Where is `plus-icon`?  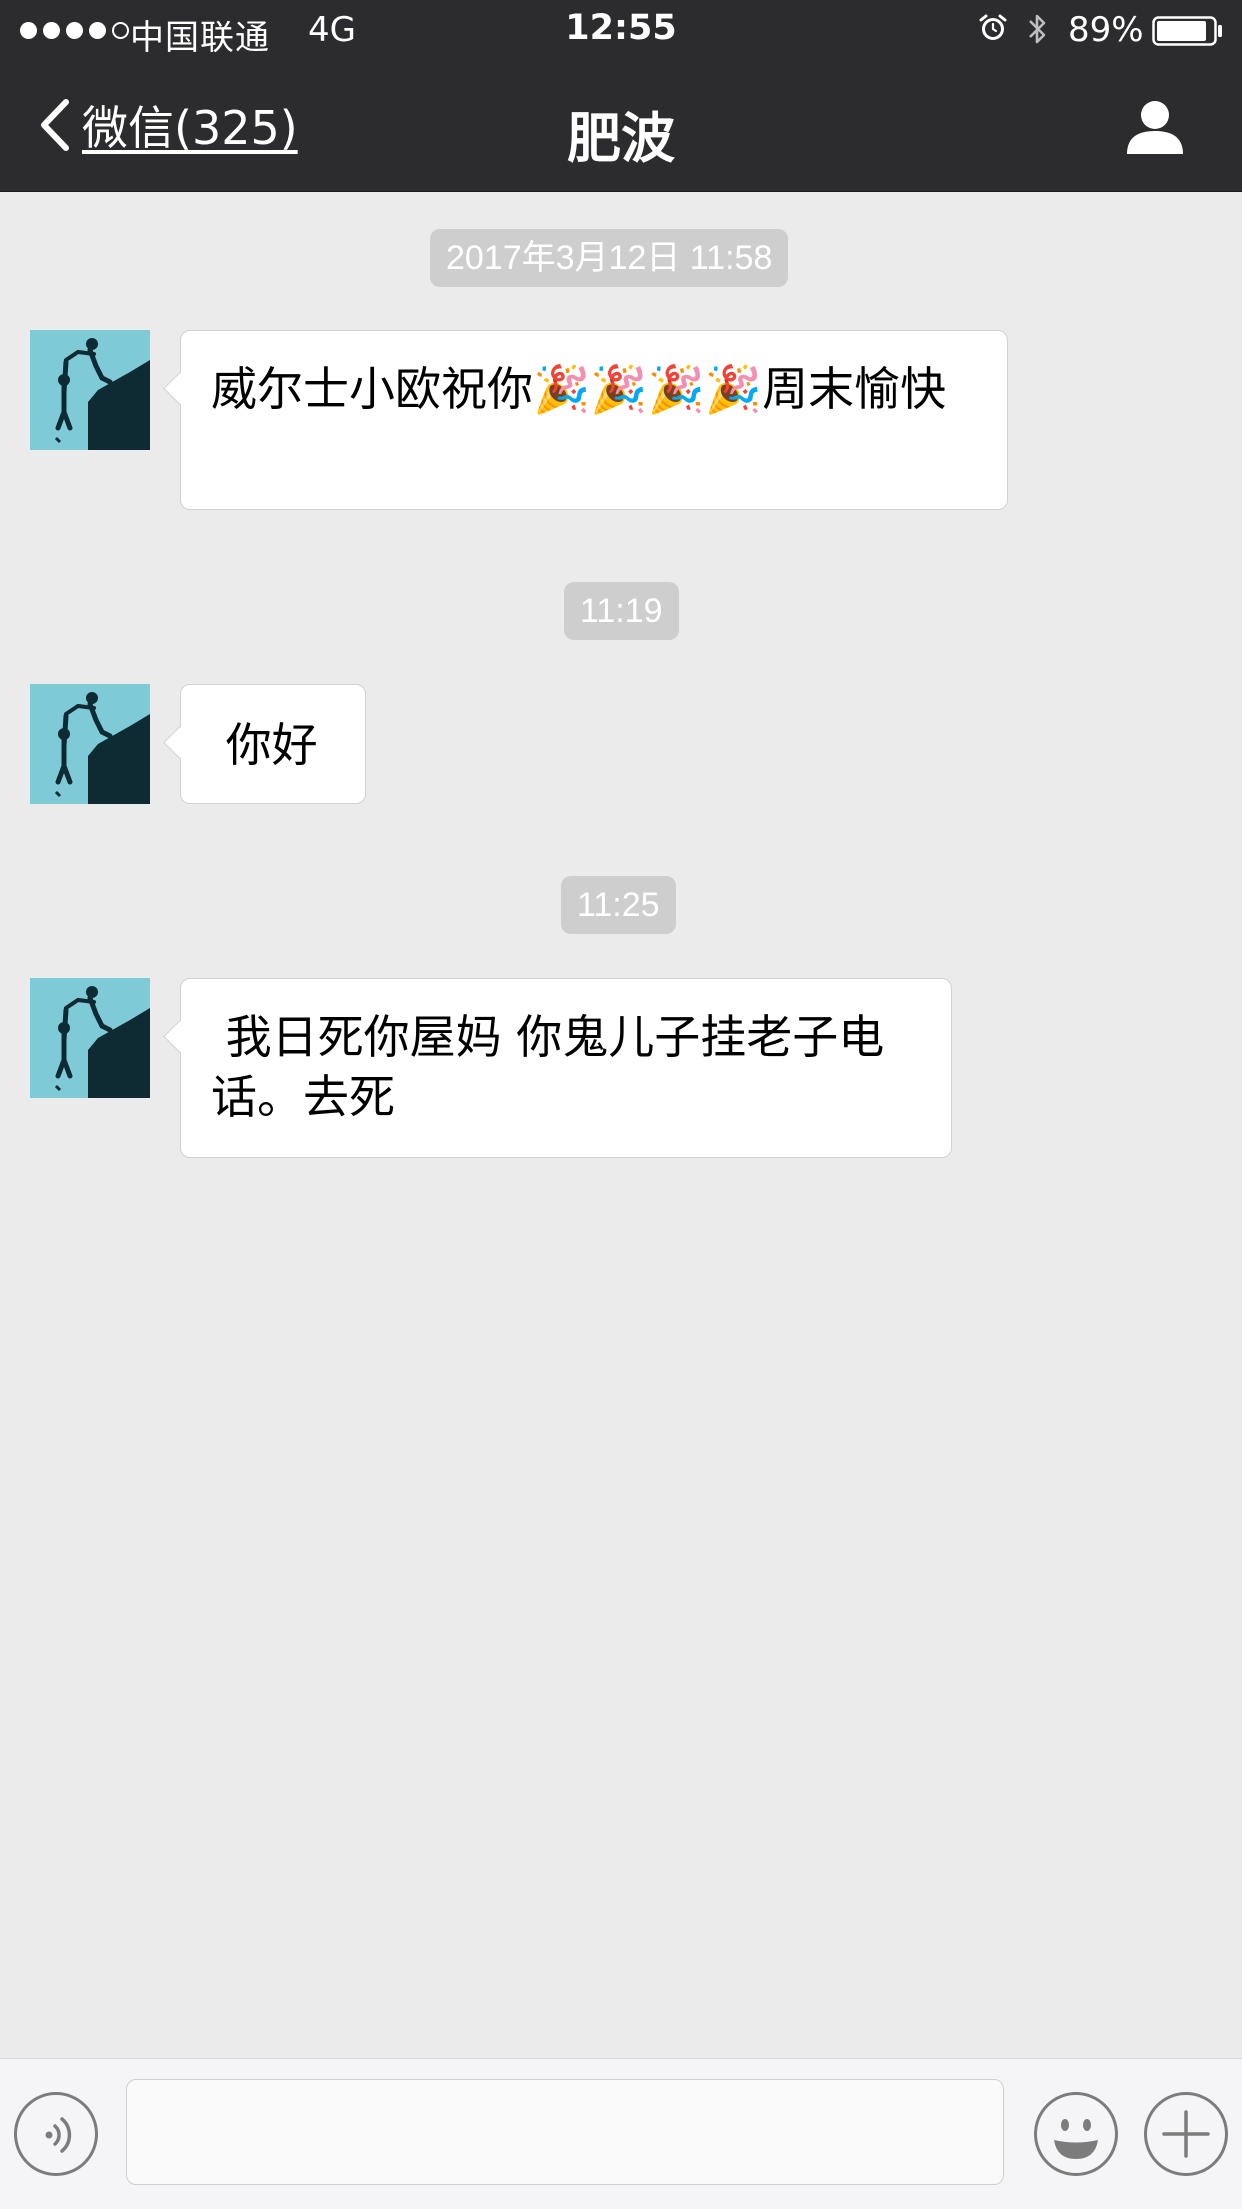 plus-icon is located at coordinates (1186, 2134).